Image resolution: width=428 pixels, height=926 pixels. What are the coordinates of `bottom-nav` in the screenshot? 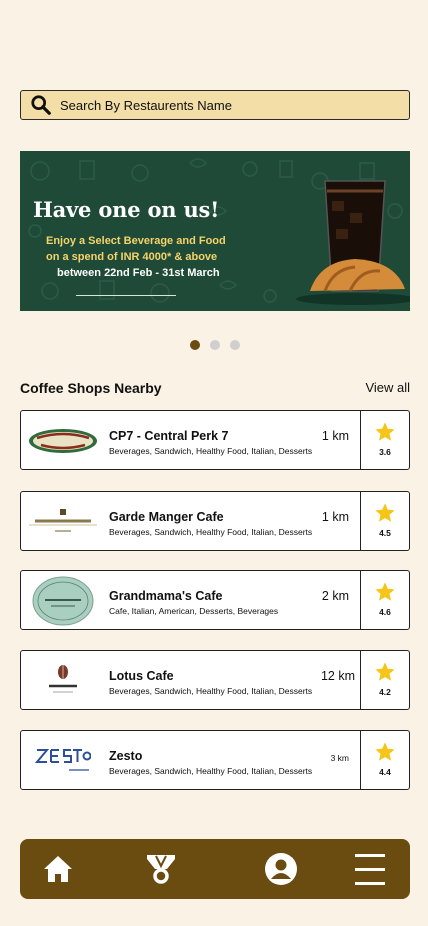 It's located at (215, 869).